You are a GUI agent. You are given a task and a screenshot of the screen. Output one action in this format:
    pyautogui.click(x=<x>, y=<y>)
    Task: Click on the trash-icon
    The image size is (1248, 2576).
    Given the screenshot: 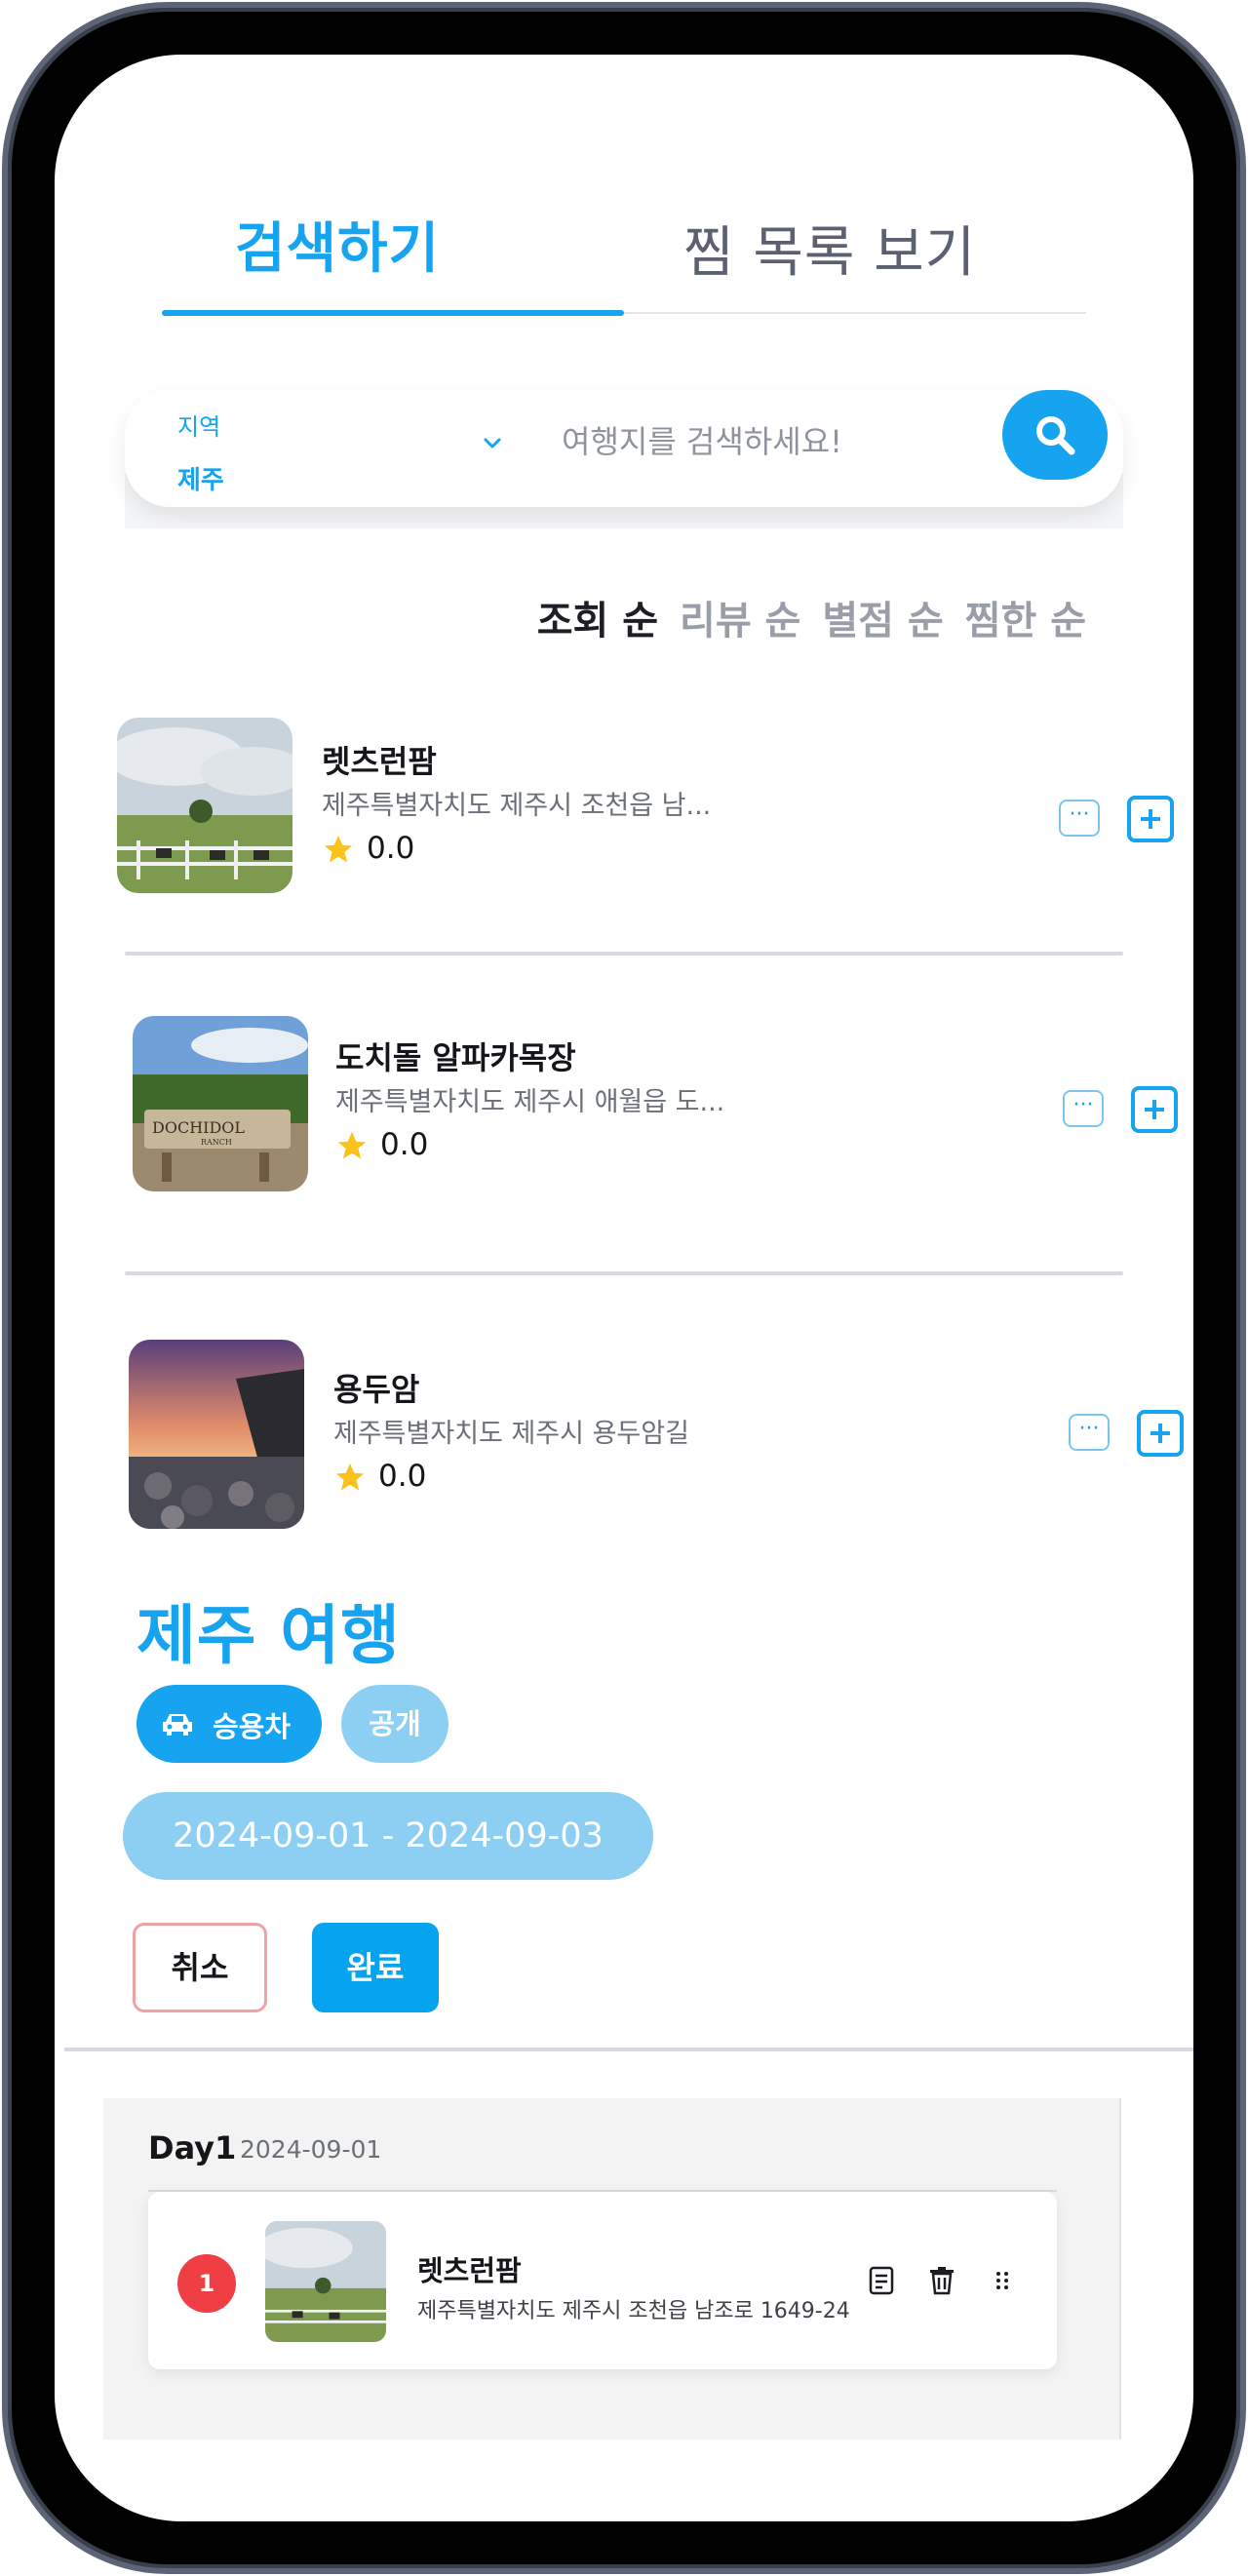 What is the action you would take?
    pyautogui.click(x=942, y=2280)
    